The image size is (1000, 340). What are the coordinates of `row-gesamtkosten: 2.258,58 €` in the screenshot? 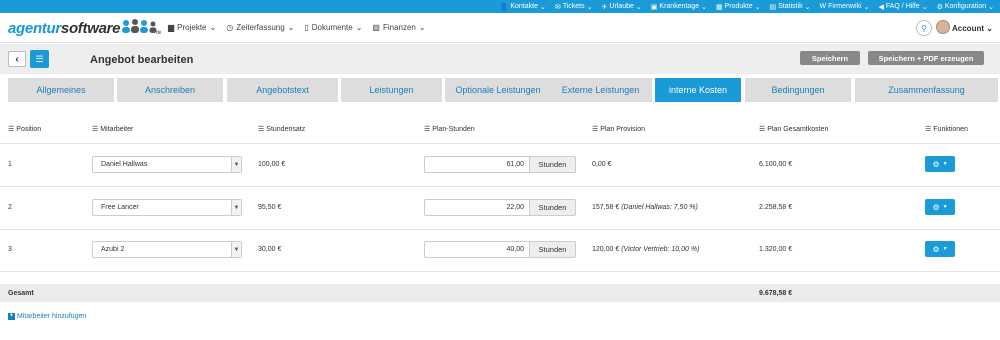 It's located at (776, 207).